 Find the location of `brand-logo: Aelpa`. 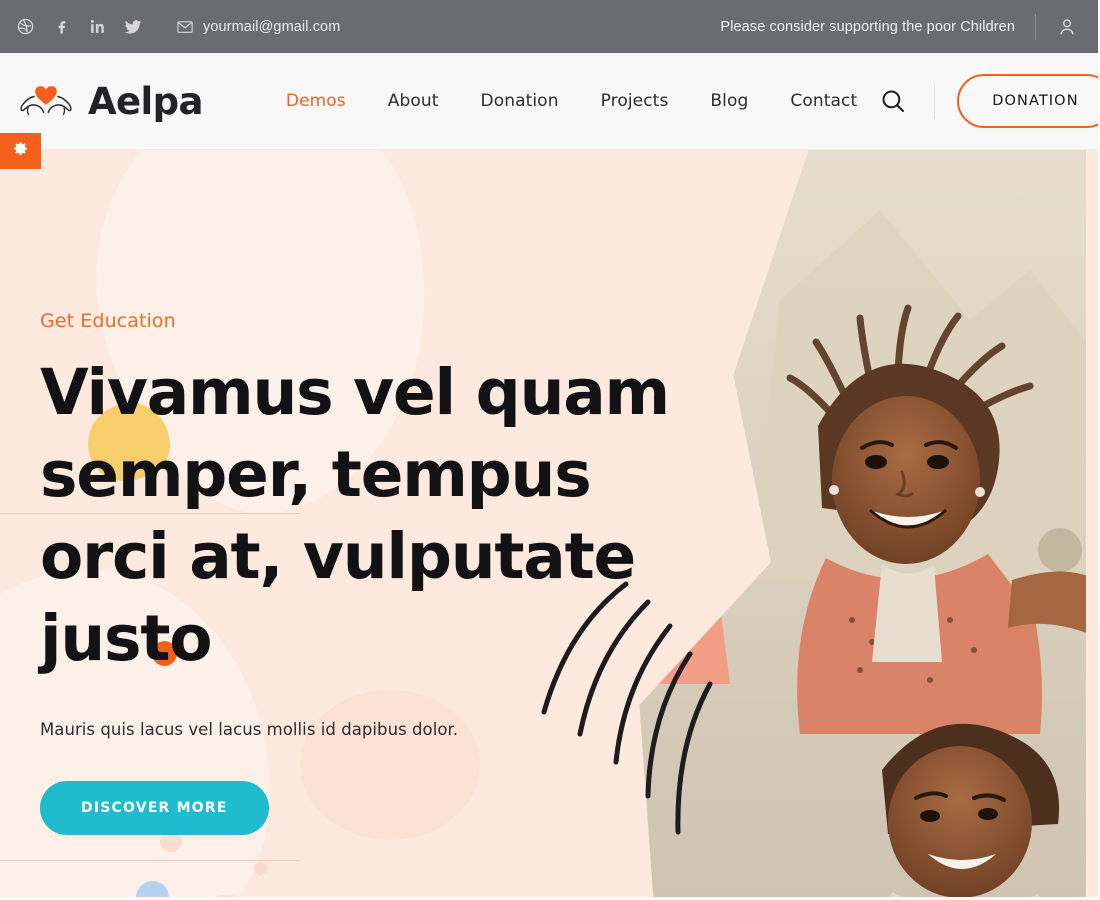

brand-logo: Aelpa is located at coordinates (108, 101).